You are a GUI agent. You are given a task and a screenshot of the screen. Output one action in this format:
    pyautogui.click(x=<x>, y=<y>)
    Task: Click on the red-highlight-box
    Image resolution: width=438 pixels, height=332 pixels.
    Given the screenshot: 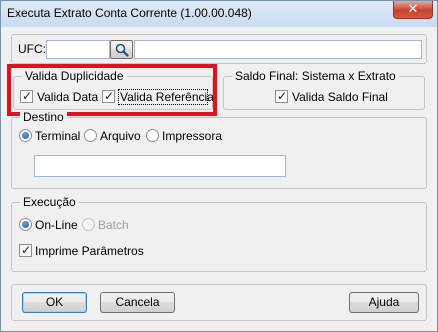 What is the action you would take?
    pyautogui.click(x=112, y=90)
    